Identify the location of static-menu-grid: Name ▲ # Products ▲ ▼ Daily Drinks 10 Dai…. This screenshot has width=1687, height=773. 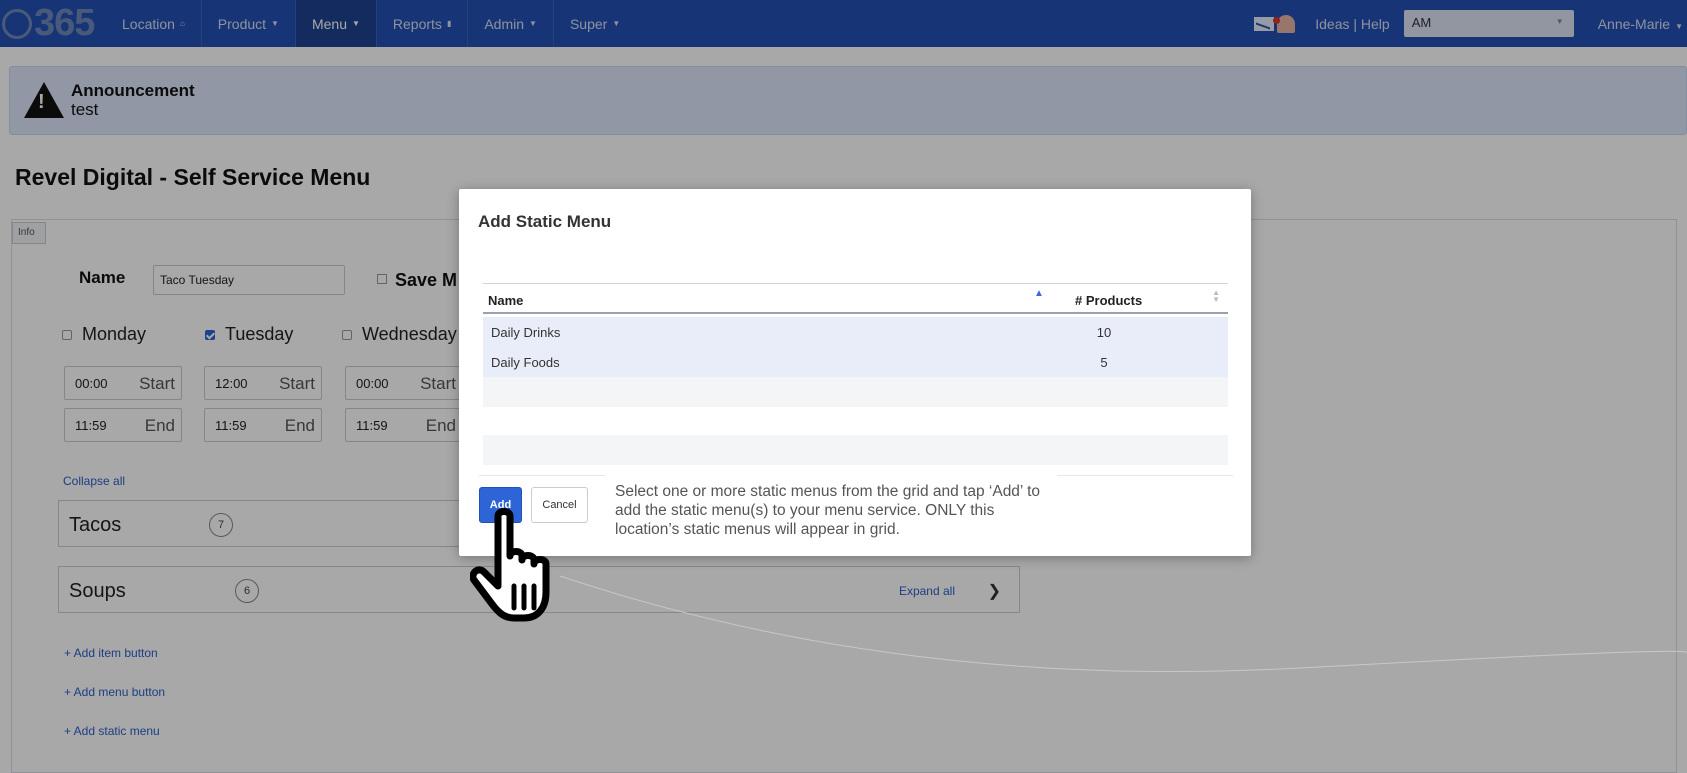
(855, 374).